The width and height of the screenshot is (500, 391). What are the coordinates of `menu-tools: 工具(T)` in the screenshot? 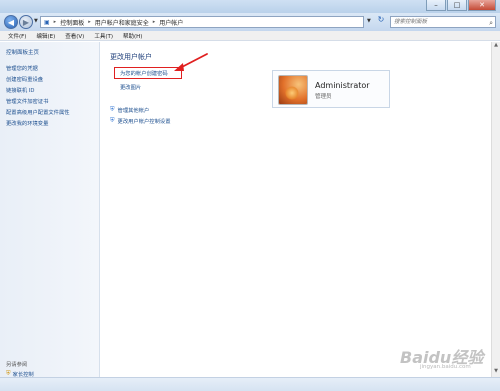 It's located at (103, 36).